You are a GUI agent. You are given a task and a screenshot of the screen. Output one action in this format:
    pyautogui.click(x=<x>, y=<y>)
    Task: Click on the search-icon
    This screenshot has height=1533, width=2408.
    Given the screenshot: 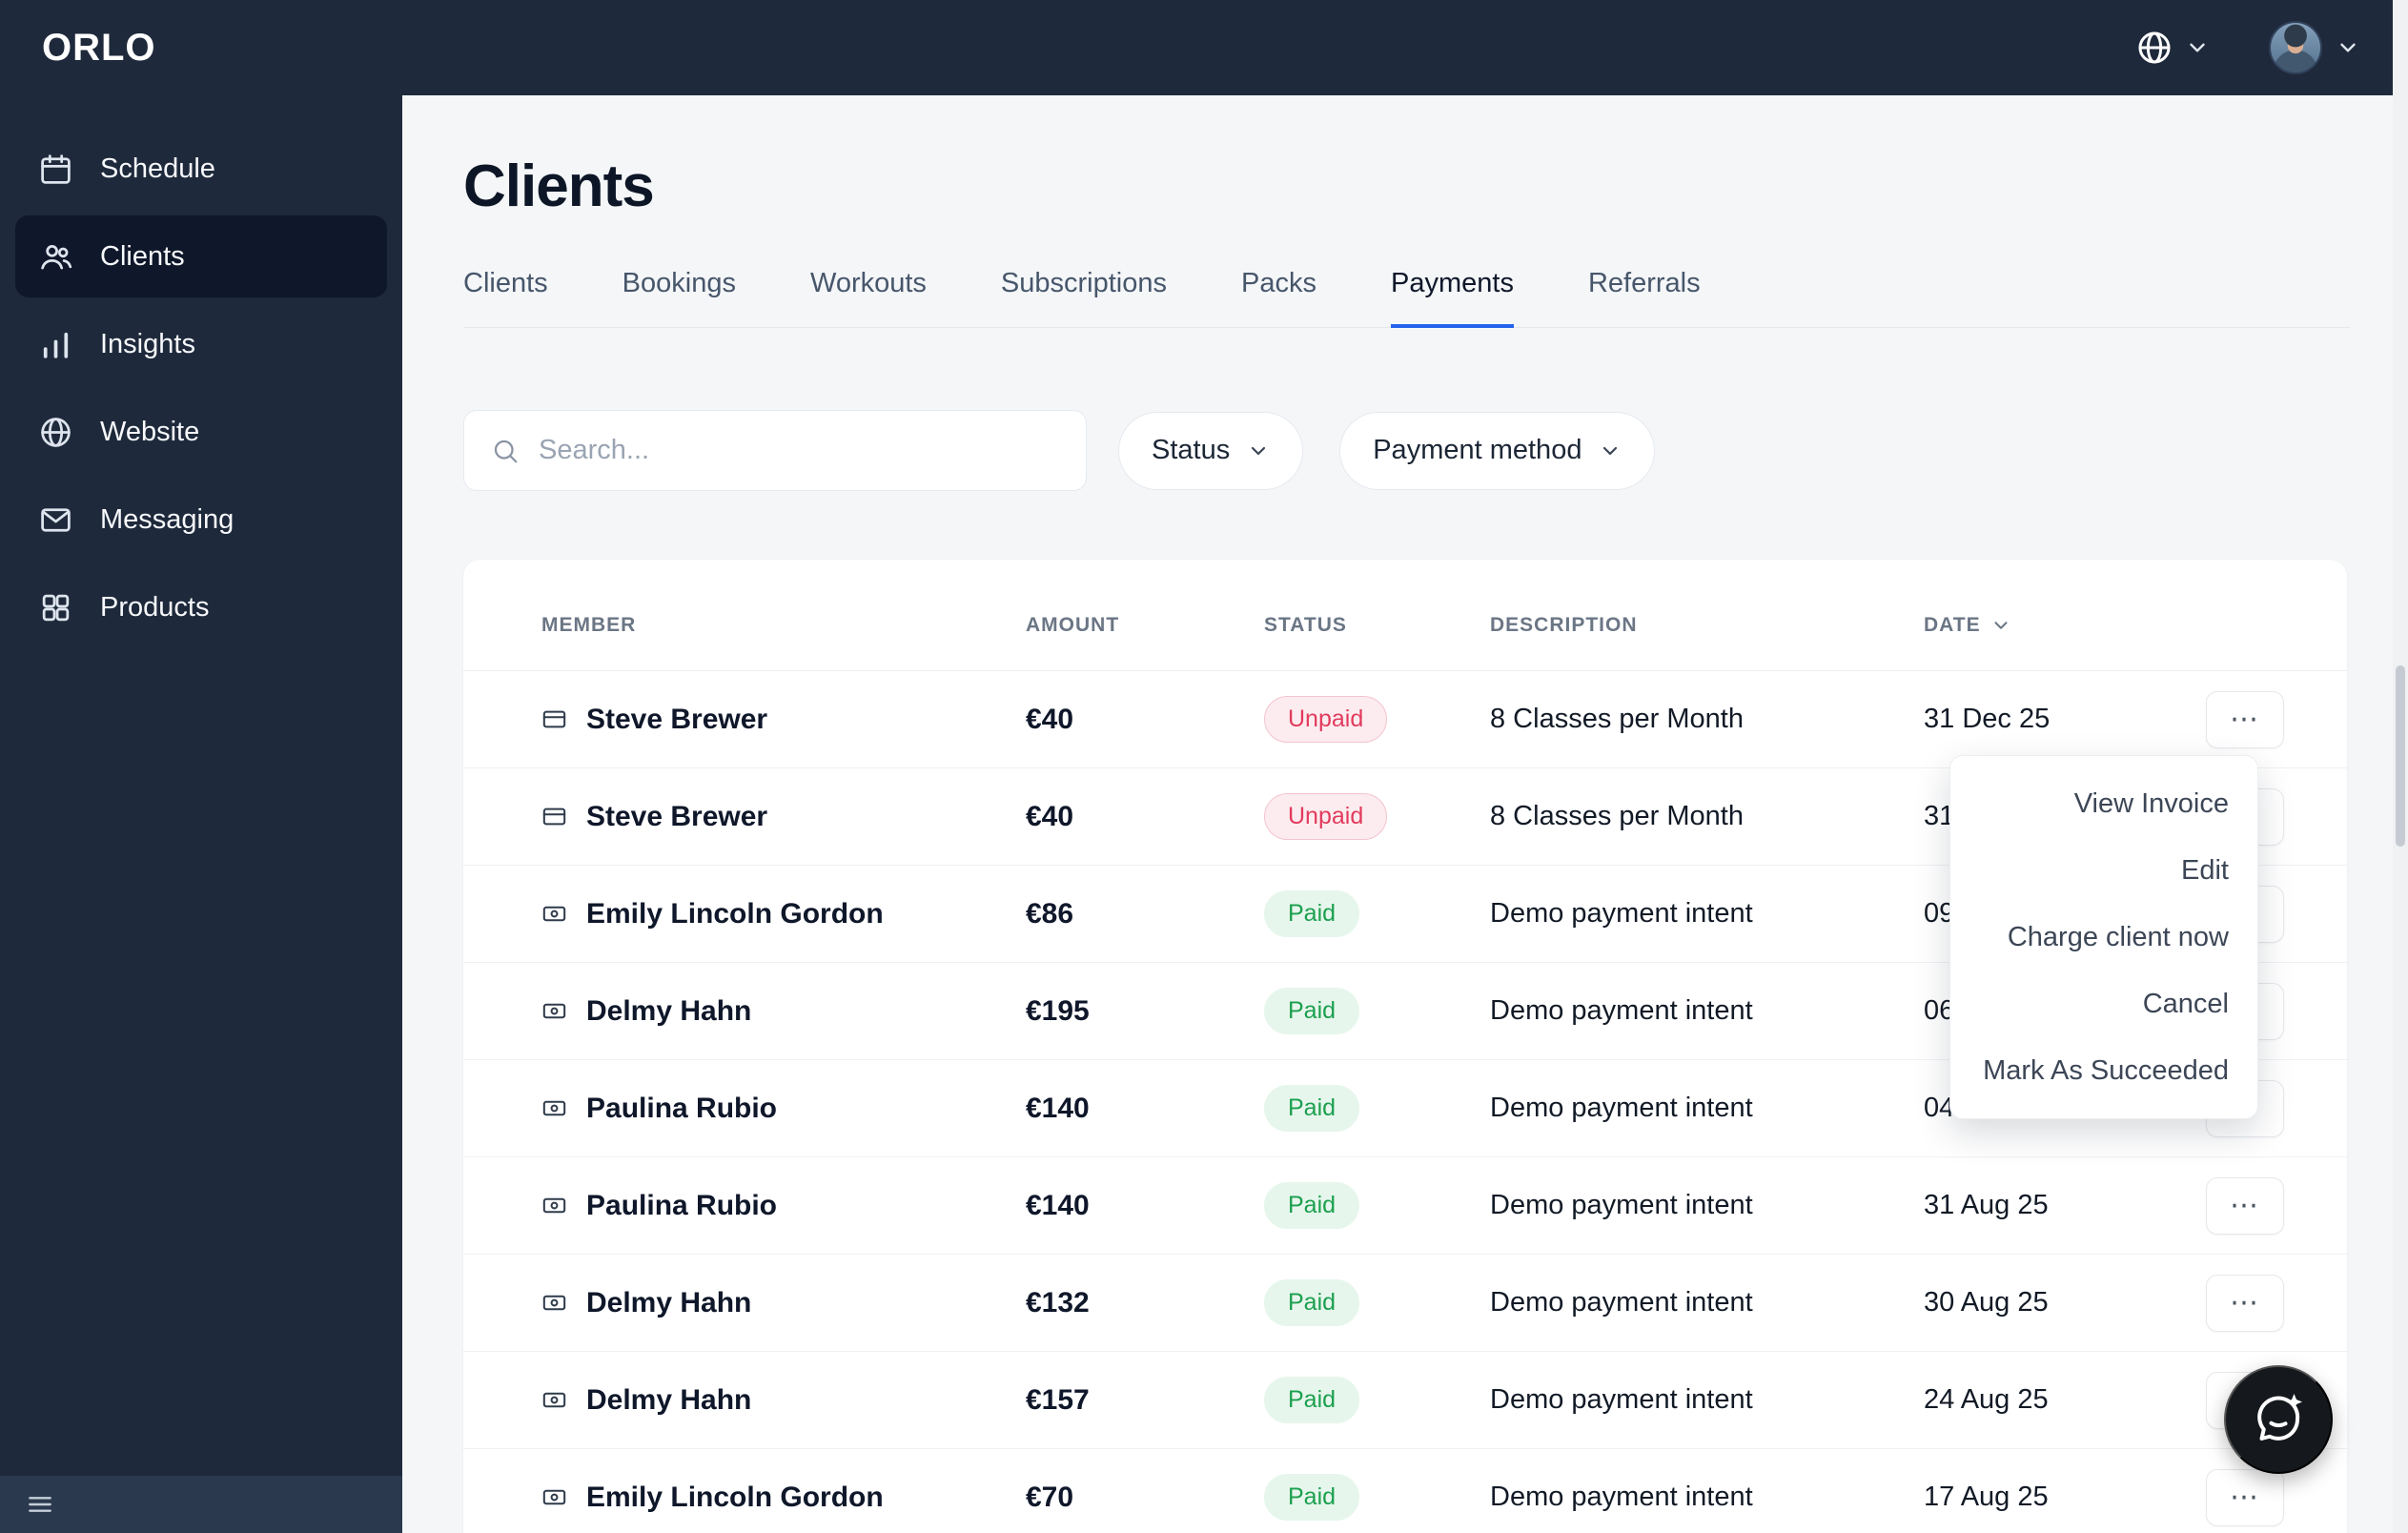 What is the action you would take?
    pyautogui.click(x=505, y=451)
    